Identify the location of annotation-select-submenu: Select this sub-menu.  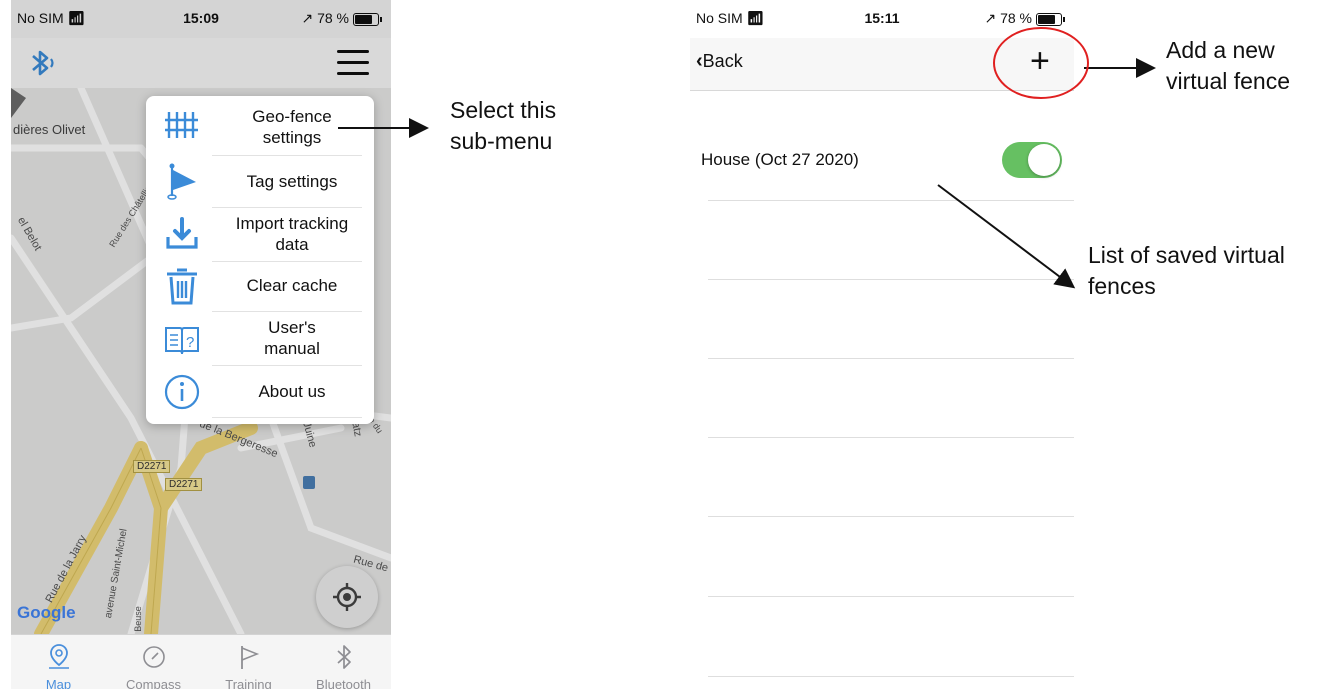
(503, 125).